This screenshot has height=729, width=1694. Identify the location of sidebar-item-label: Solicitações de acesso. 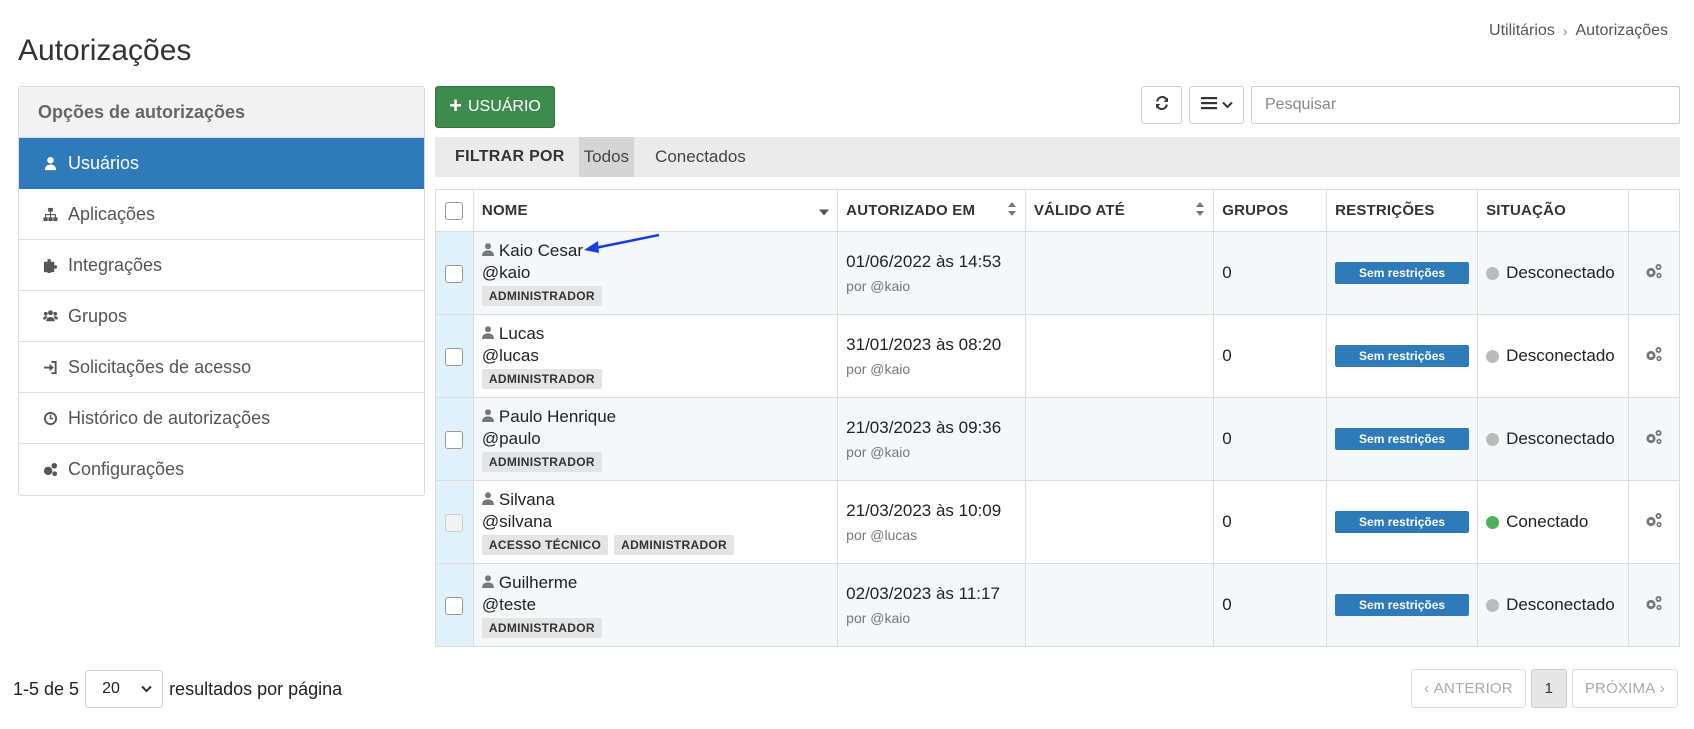
(160, 366).